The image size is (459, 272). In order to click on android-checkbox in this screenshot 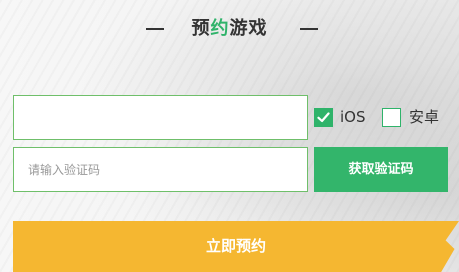, I will do `click(391, 117)`.